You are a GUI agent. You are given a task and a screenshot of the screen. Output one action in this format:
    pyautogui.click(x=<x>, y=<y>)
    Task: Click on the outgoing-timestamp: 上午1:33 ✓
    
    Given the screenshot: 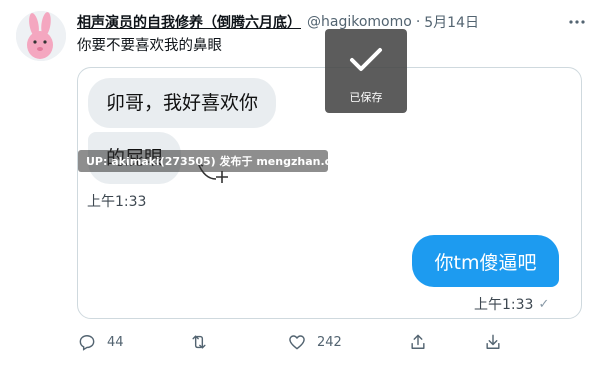 What is the action you would take?
    pyautogui.click(x=511, y=304)
    